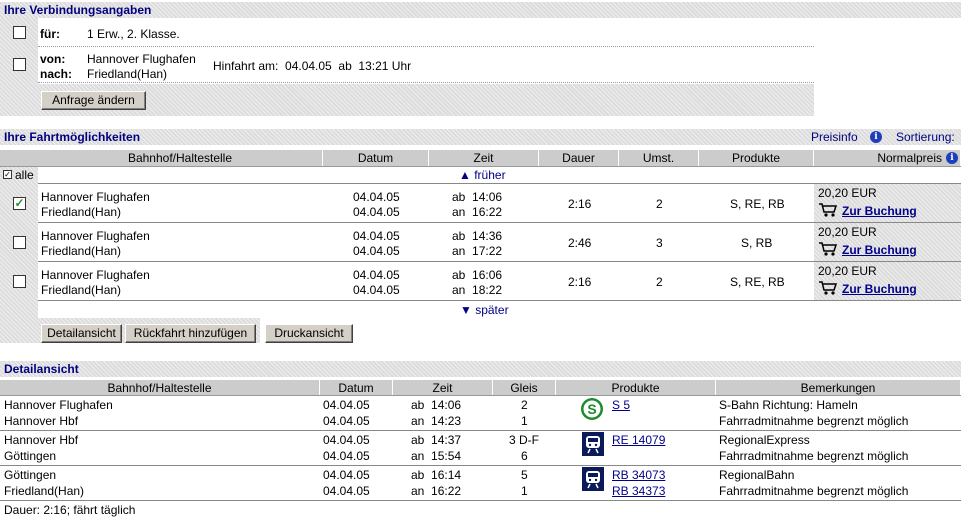 Image resolution: width=961 pixels, height=522 pixels. I want to click on leg-3-stop2: Friedland(Han), so click(44, 491).